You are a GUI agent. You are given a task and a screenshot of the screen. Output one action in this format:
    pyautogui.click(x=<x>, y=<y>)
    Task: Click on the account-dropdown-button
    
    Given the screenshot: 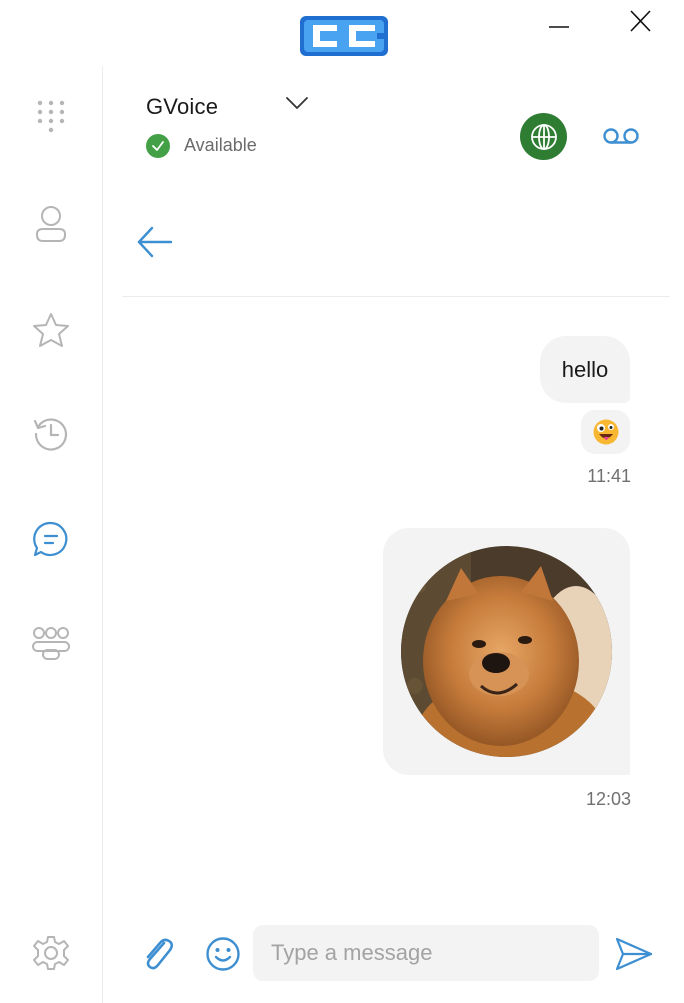 What is the action you would take?
    pyautogui.click(x=297, y=104)
    